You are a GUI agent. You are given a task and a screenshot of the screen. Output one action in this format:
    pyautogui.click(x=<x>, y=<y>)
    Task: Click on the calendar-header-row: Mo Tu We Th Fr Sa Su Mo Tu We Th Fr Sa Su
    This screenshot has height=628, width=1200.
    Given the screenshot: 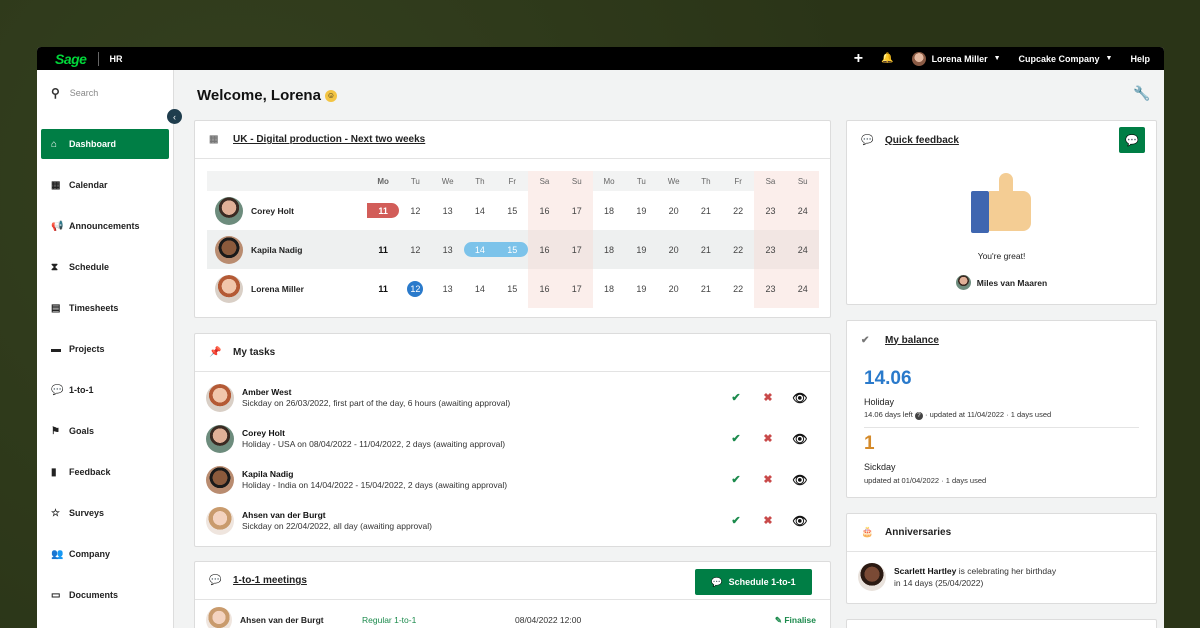 What is the action you would take?
    pyautogui.click(x=513, y=181)
    